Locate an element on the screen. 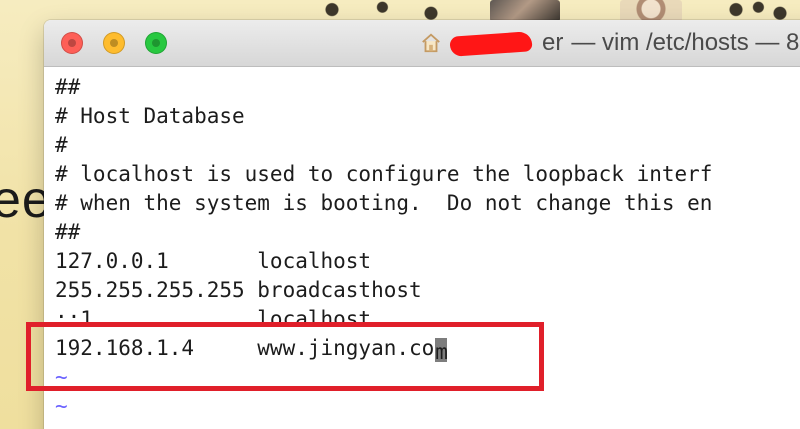  window-title-text: — vim /etc/hosts — 8 is located at coordinates (685, 42).